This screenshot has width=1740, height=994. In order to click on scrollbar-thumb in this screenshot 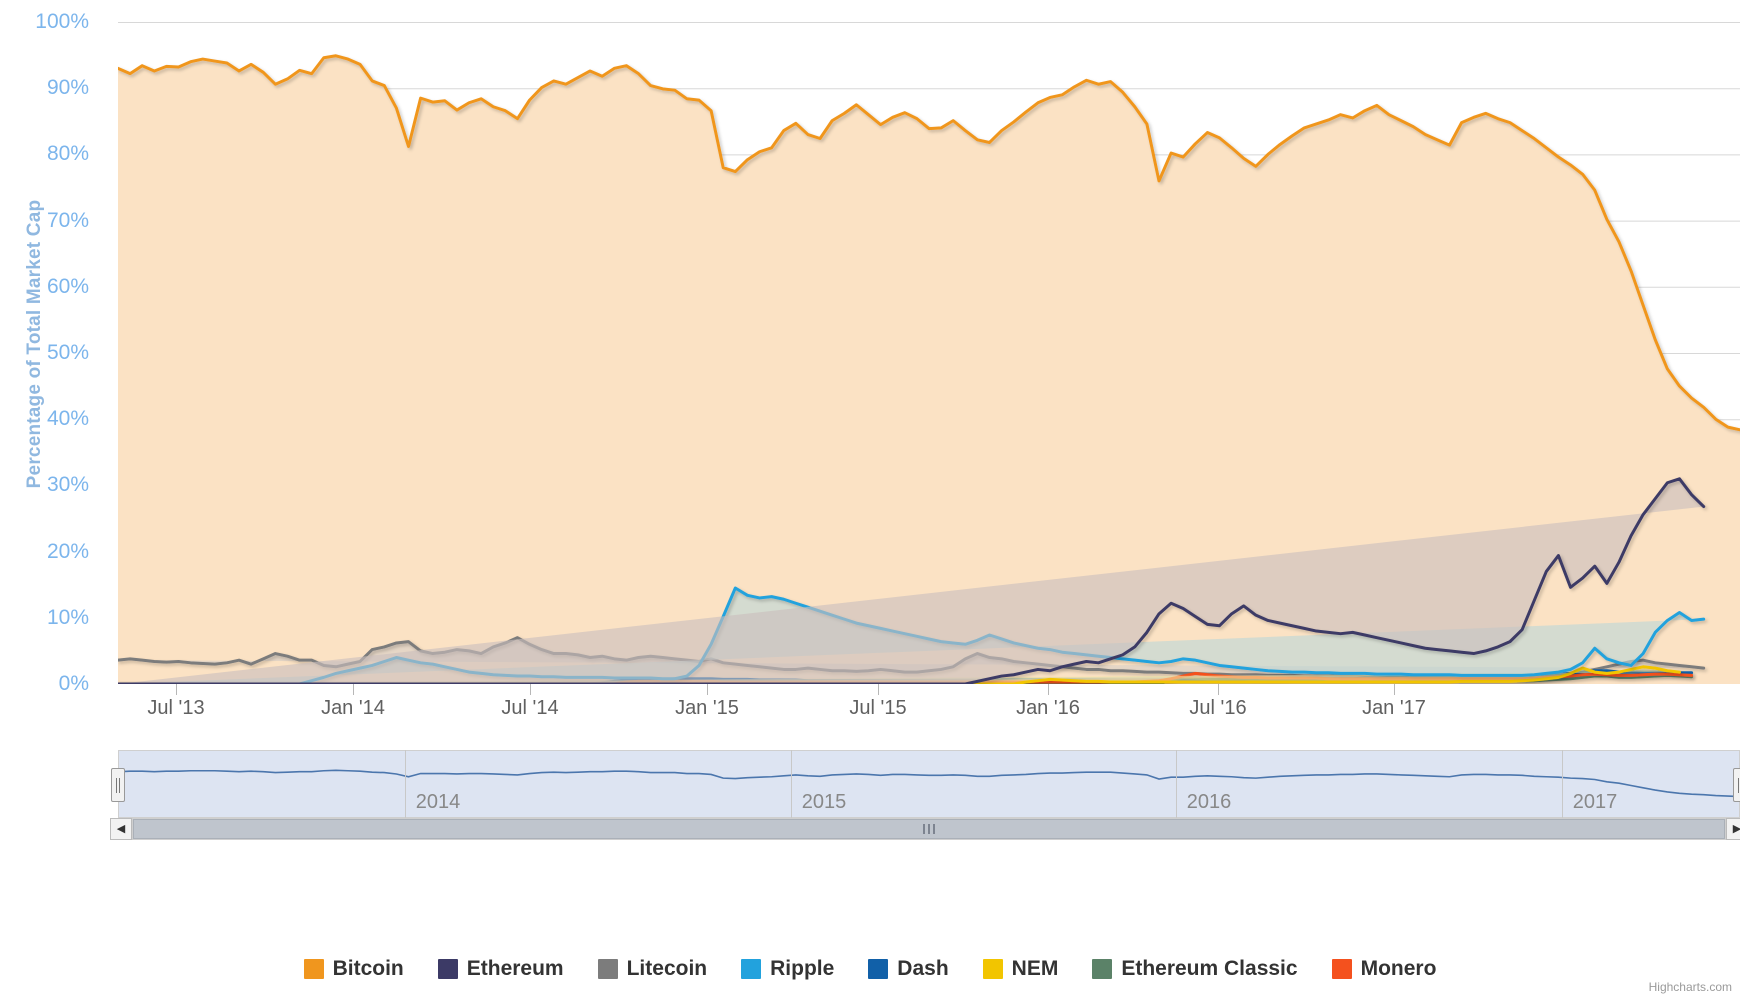, I will do `click(929, 829)`.